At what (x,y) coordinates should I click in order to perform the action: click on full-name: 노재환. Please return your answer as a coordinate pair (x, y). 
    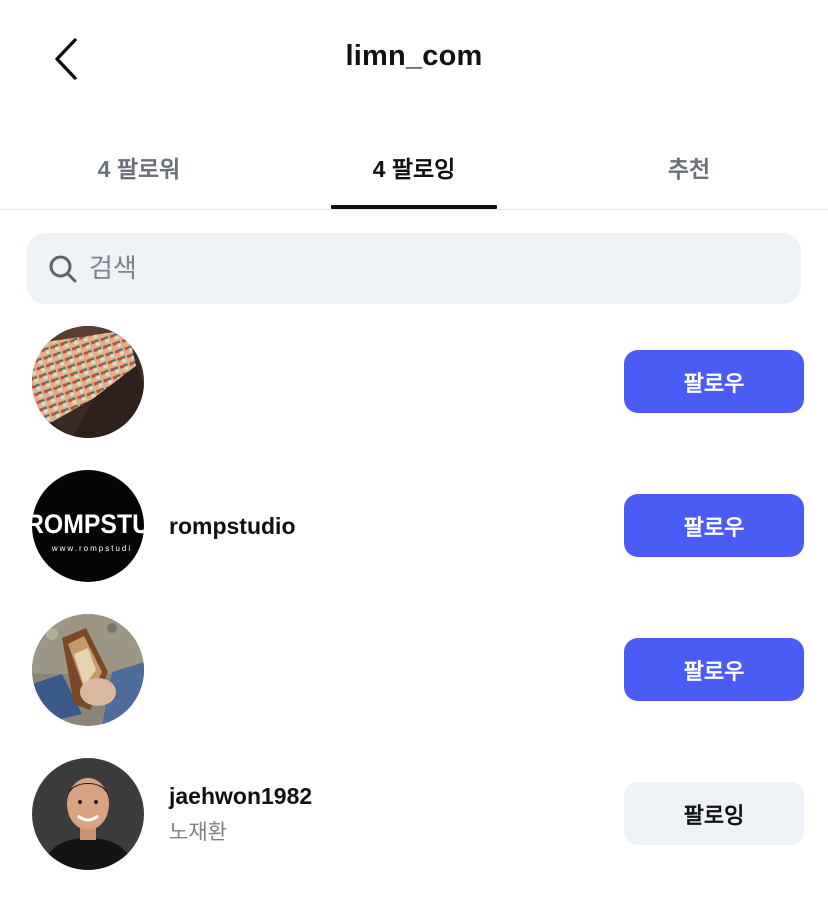
    Looking at the image, I should click on (198, 831).